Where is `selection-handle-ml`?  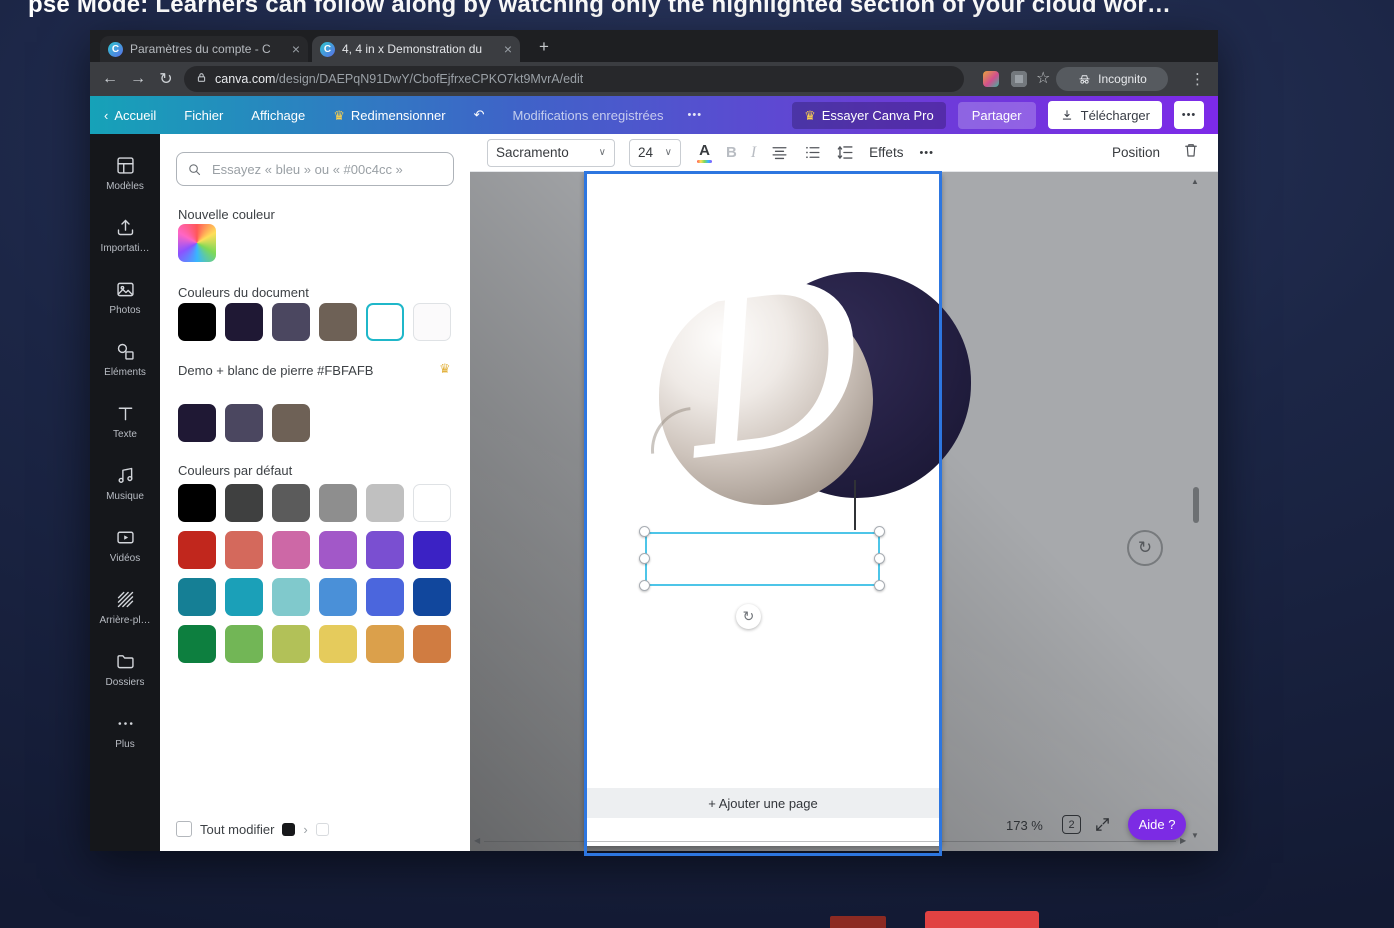
selection-handle-ml is located at coordinates (644, 558).